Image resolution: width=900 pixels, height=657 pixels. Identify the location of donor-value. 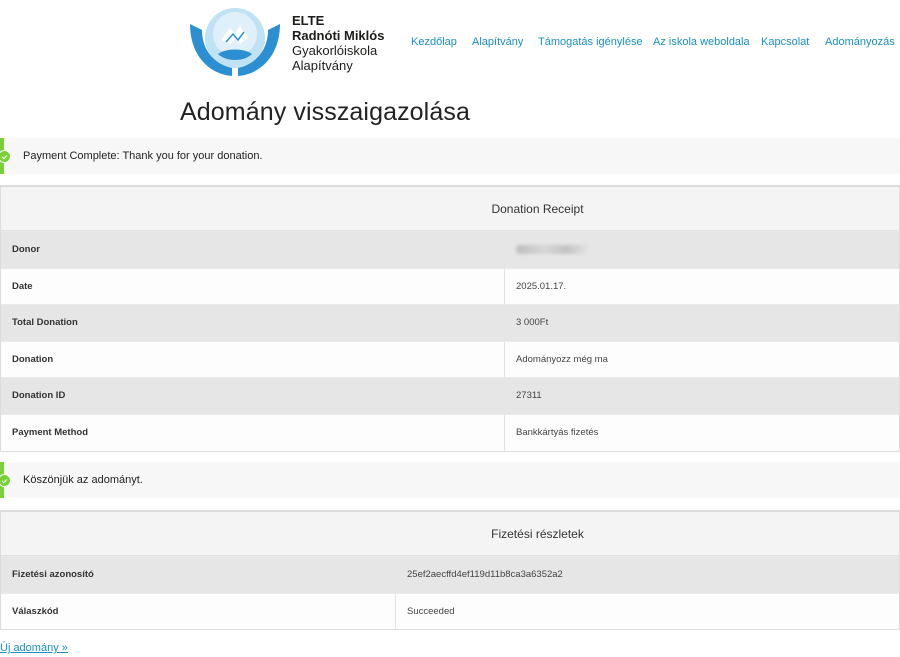
(552, 251).